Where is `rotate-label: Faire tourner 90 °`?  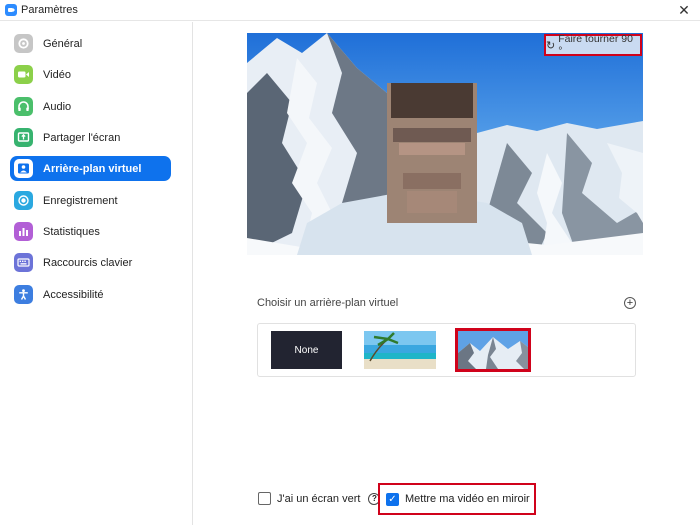
rotate-label: Faire tourner 90 ° is located at coordinates (595, 45).